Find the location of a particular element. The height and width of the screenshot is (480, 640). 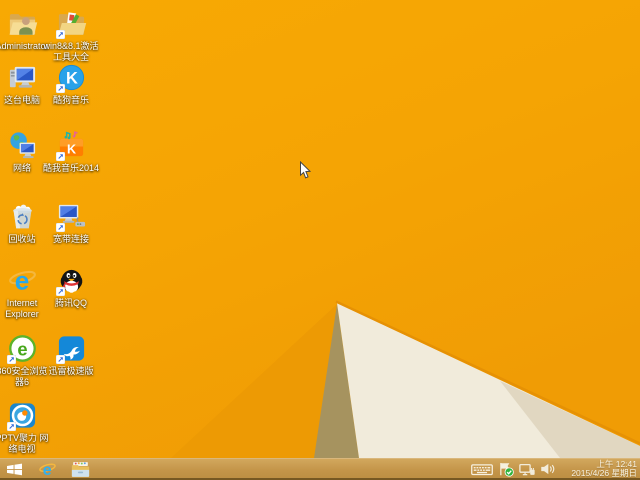

desktop-icon-label: 酷我音乐2014 is located at coordinates (71, 168).